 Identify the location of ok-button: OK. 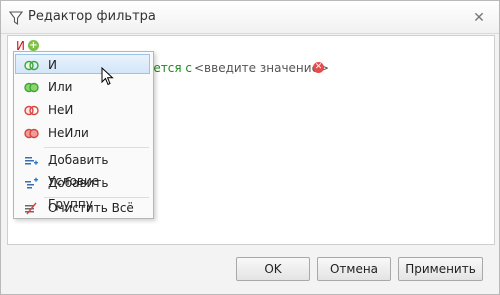
(273, 269).